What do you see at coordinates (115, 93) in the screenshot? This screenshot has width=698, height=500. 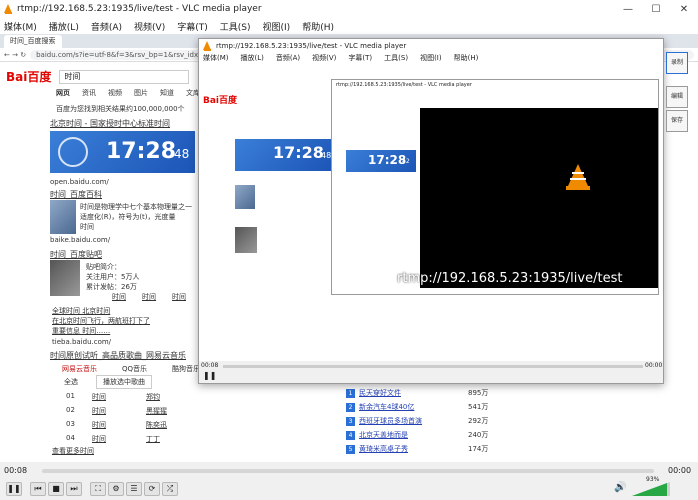 I see `nav-tab-video: 视频` at bounding box center [115, 93].